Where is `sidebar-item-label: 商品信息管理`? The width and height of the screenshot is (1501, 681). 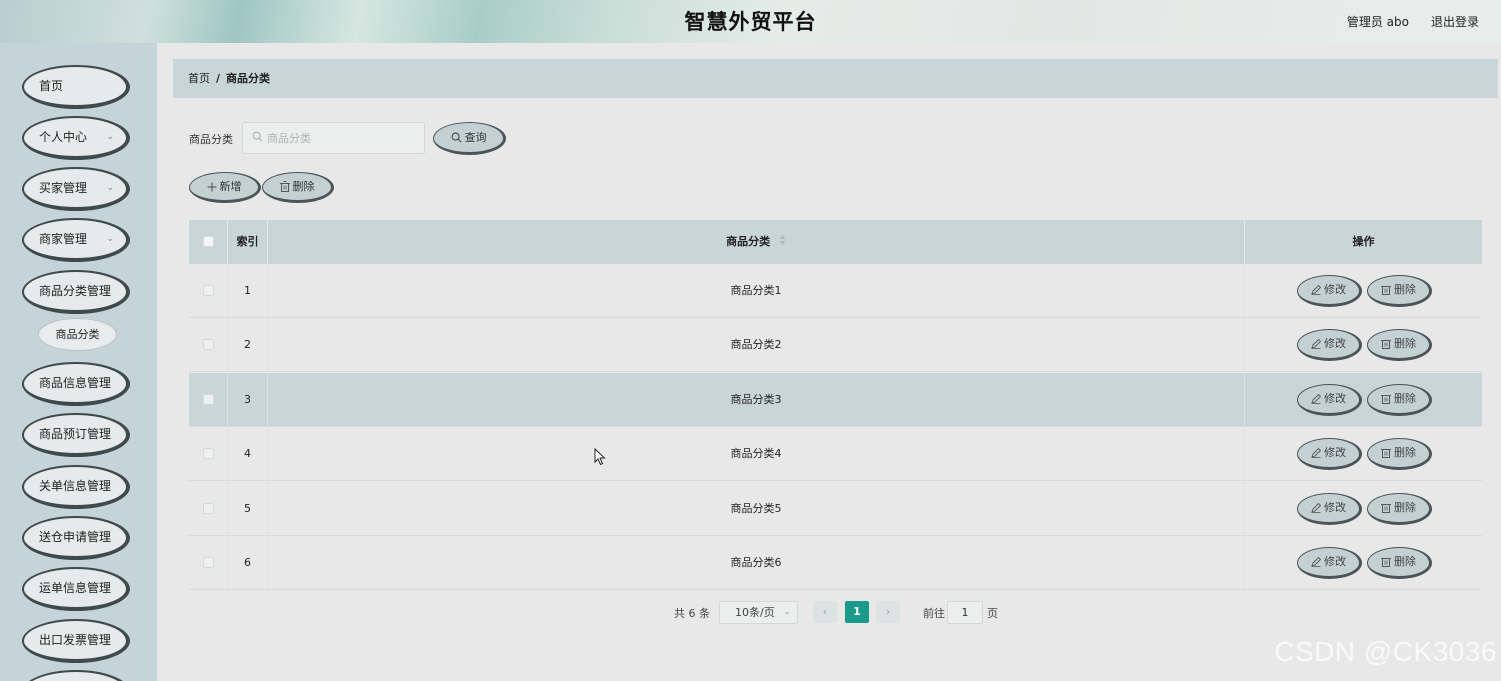 sidebar-item-label: 商品信息管理 is located at coordinates (75, 383).